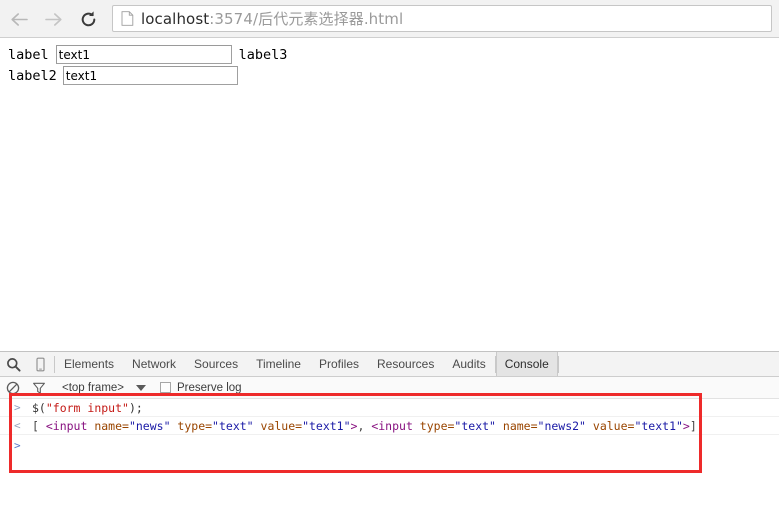  I want to click on clear-console-icon, so click(13, 387).